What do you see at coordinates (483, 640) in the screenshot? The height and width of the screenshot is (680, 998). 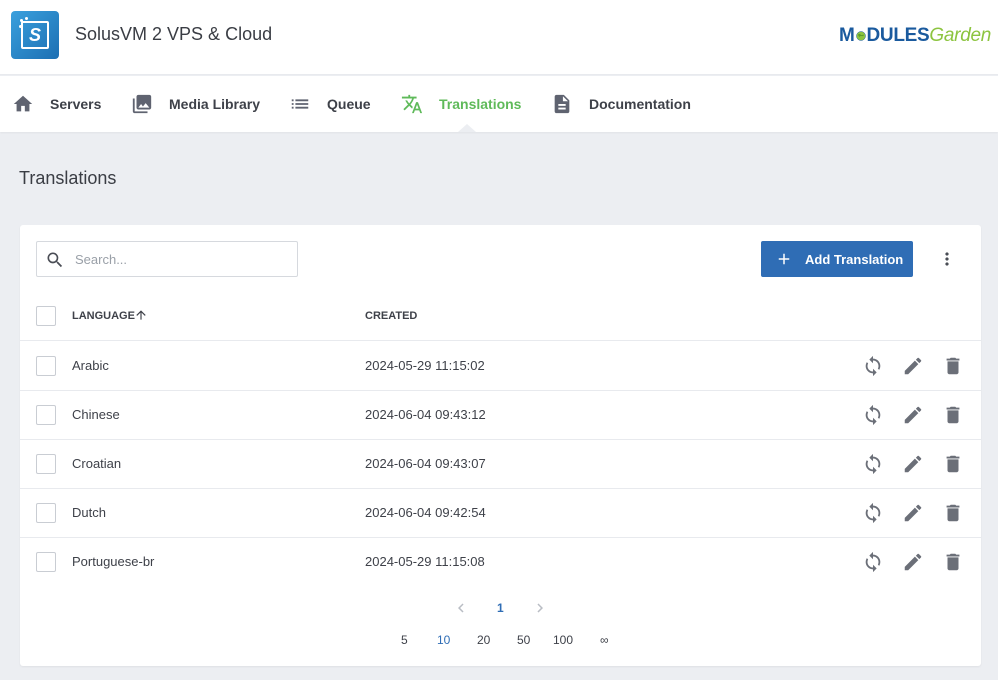 I see `page-size-option: 20` at bounding box center [483, 640].